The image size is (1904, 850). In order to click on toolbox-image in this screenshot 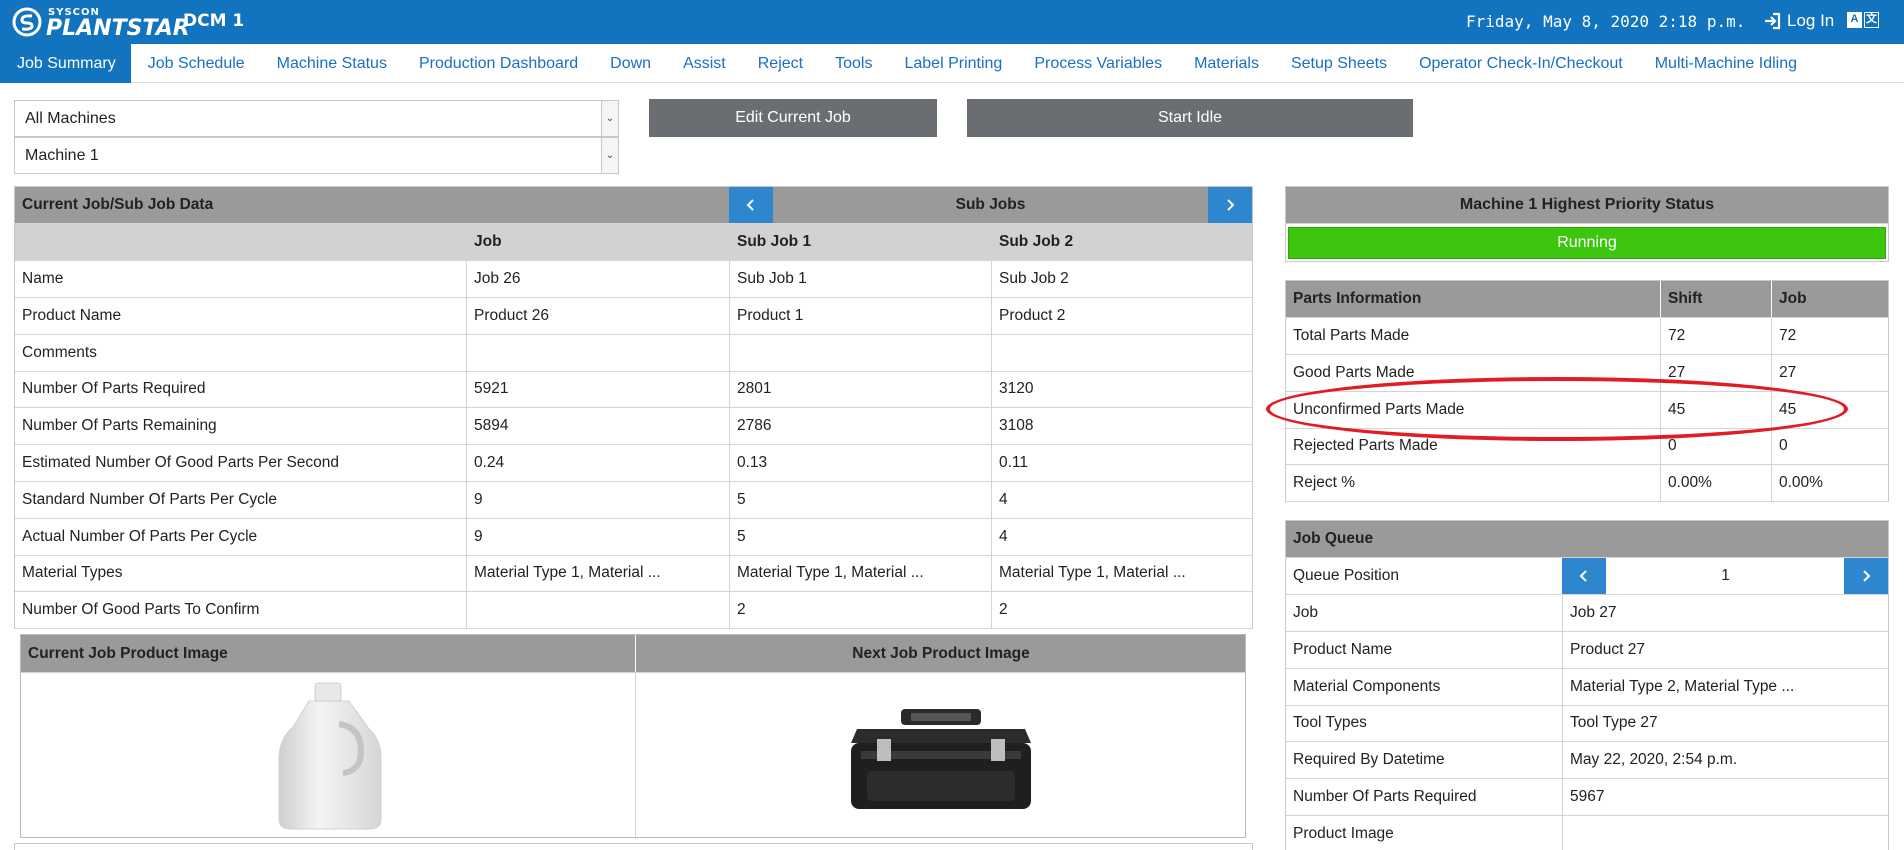, I will do `click(941, 759)`.